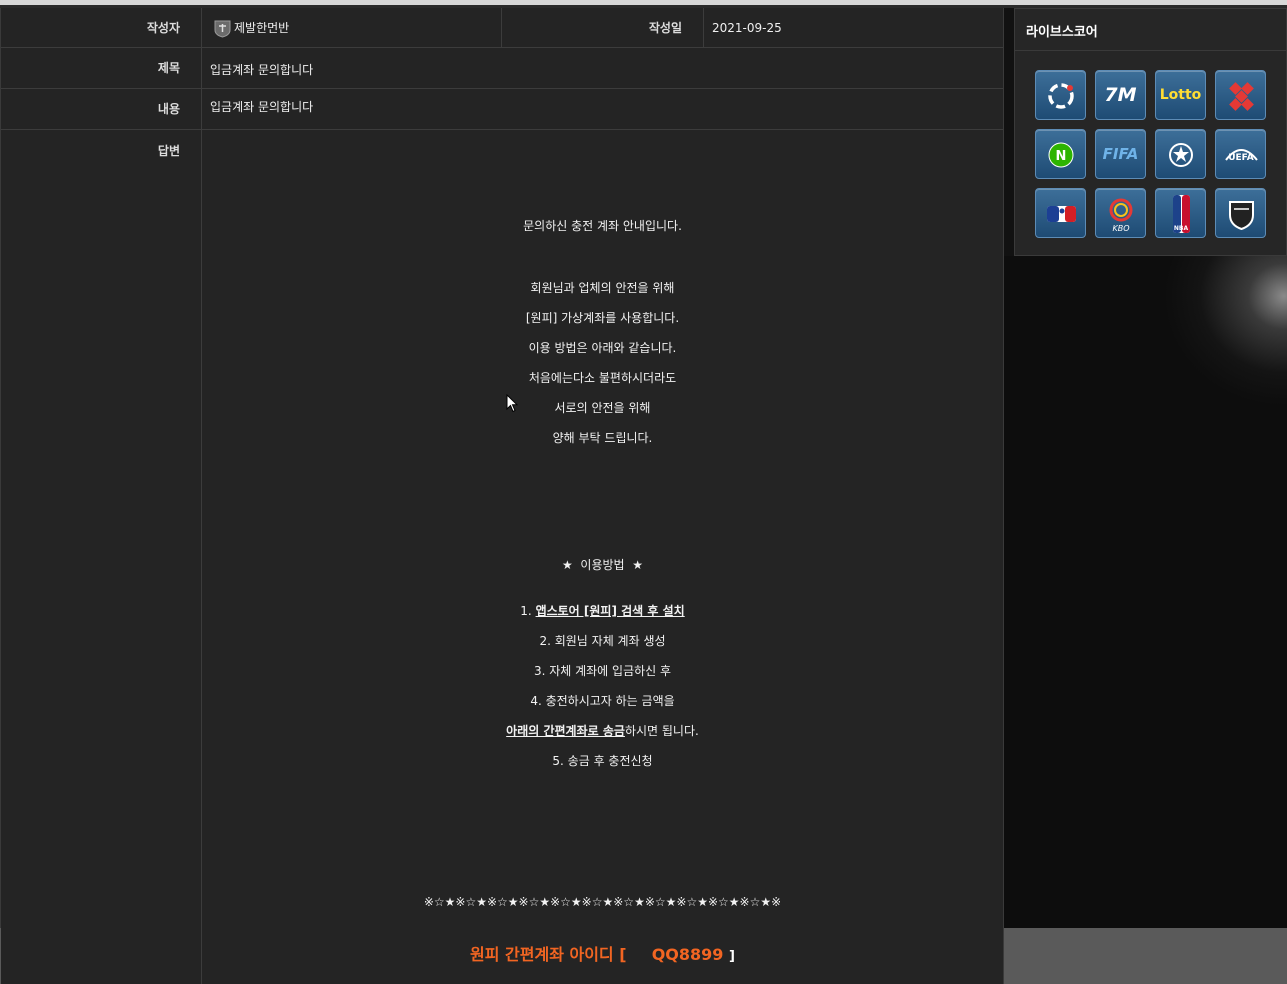 Image resolution: width=1287 pixels, height=984 pixels. I want to click on 7m-tile: 7M, so click(1120, 95).